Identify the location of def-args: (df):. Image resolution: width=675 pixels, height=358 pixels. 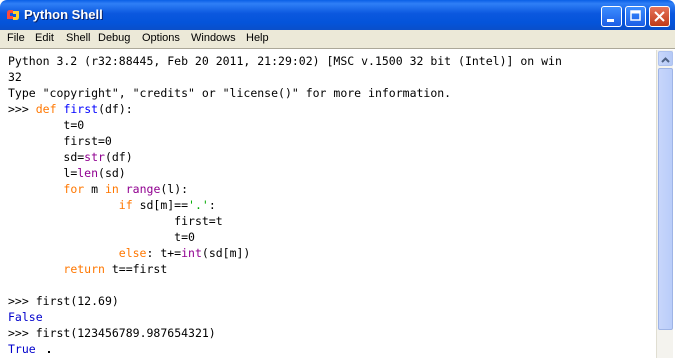
(115, 109).